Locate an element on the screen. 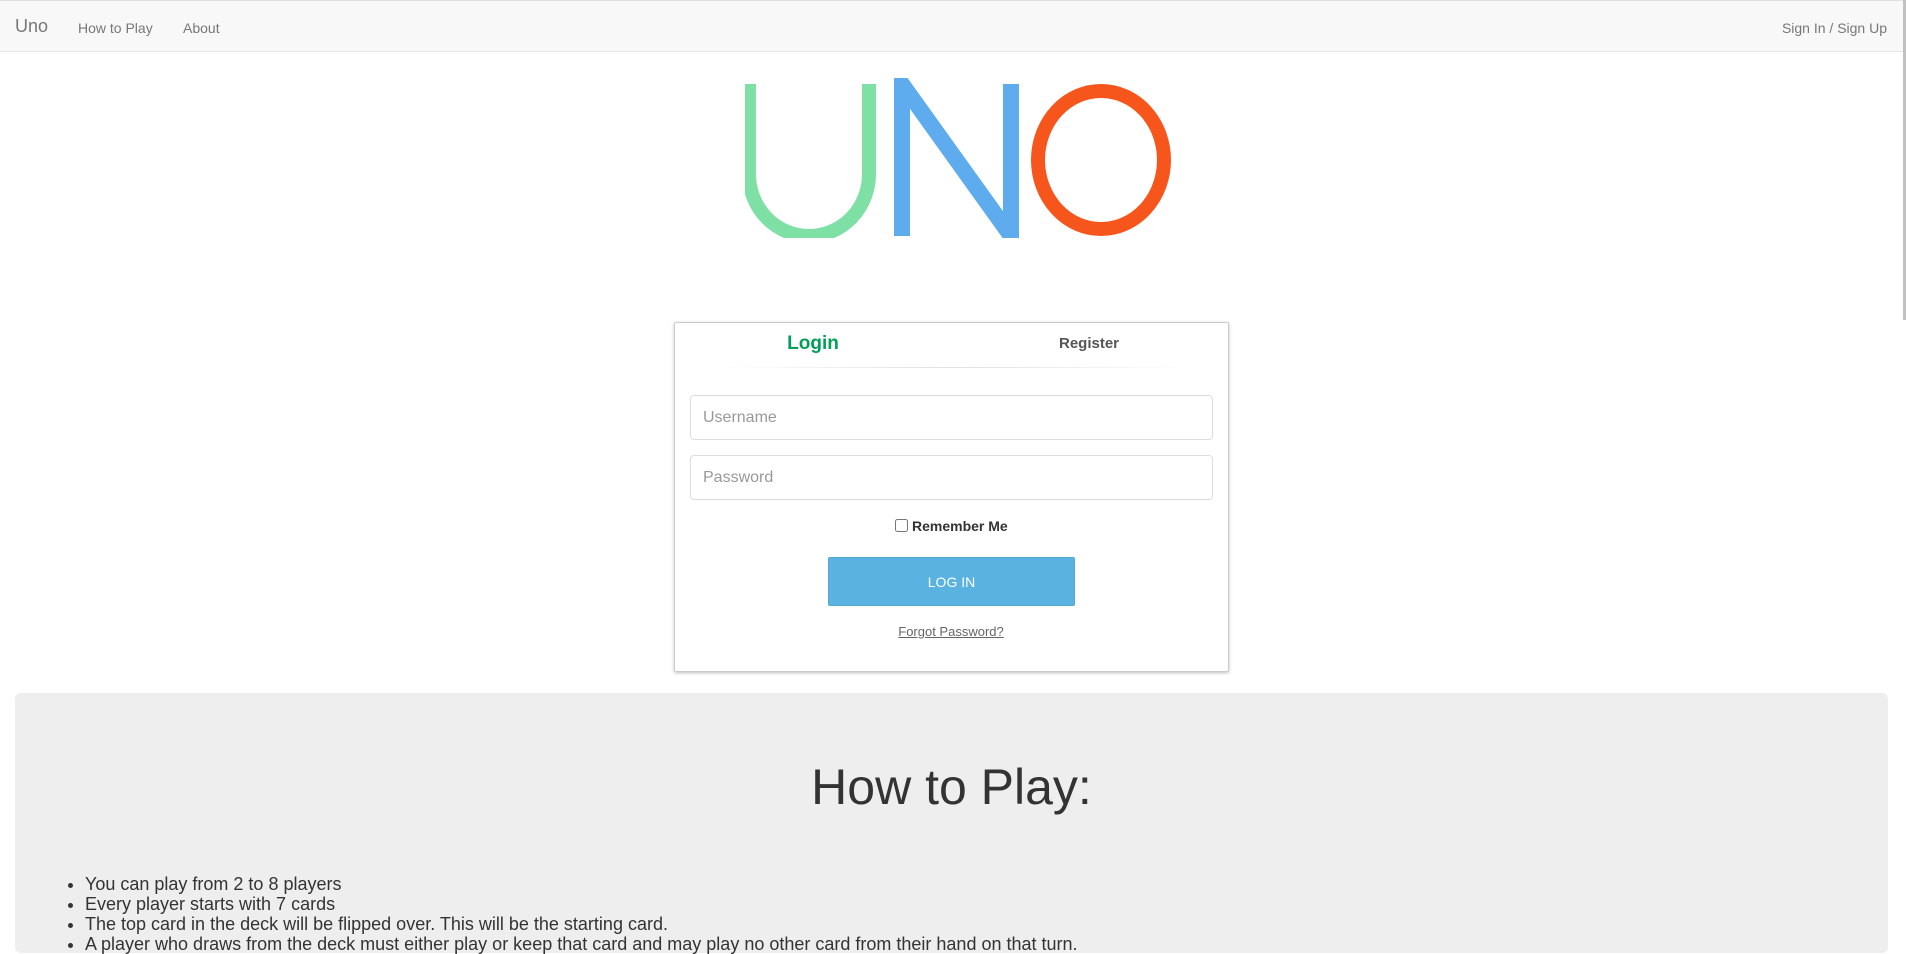 Image resolution: width=1906 pixels, height=954 pixels. logo-letter-o is located at coordinates (1101, 160).